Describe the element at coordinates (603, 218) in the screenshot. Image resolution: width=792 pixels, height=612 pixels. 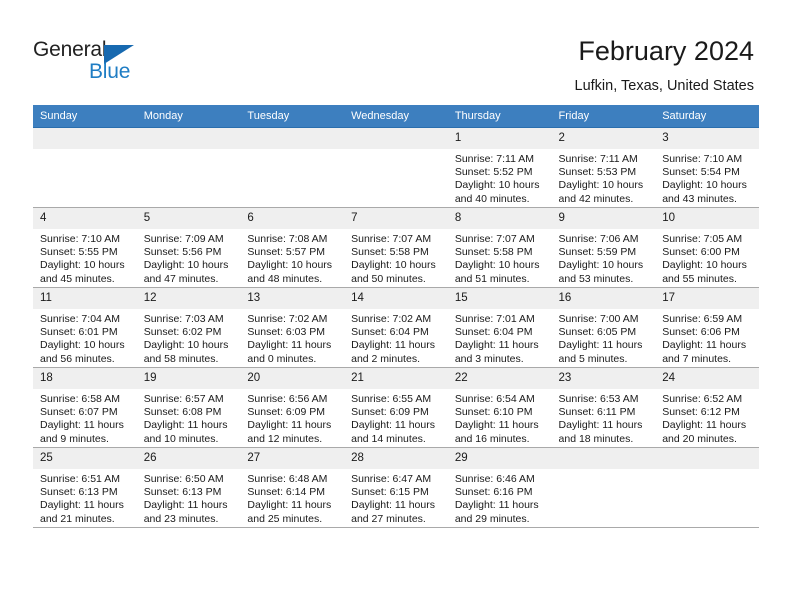
I see `day-number: 9` at that location.